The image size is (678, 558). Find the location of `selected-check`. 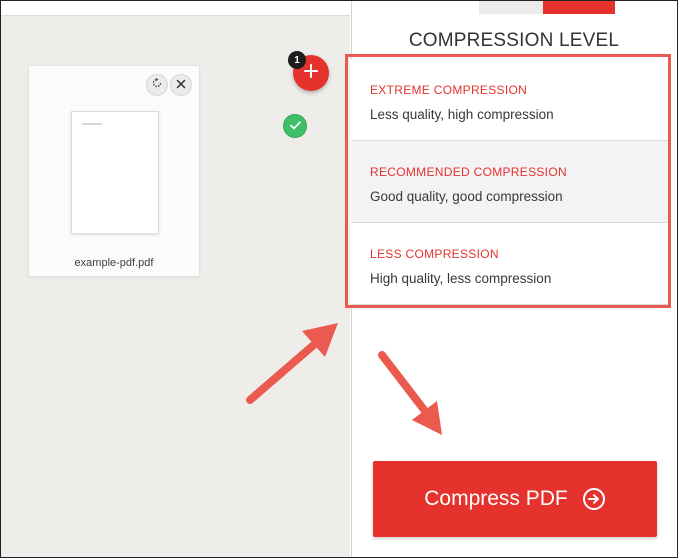

selected-check is located at coordinates (295, 126).